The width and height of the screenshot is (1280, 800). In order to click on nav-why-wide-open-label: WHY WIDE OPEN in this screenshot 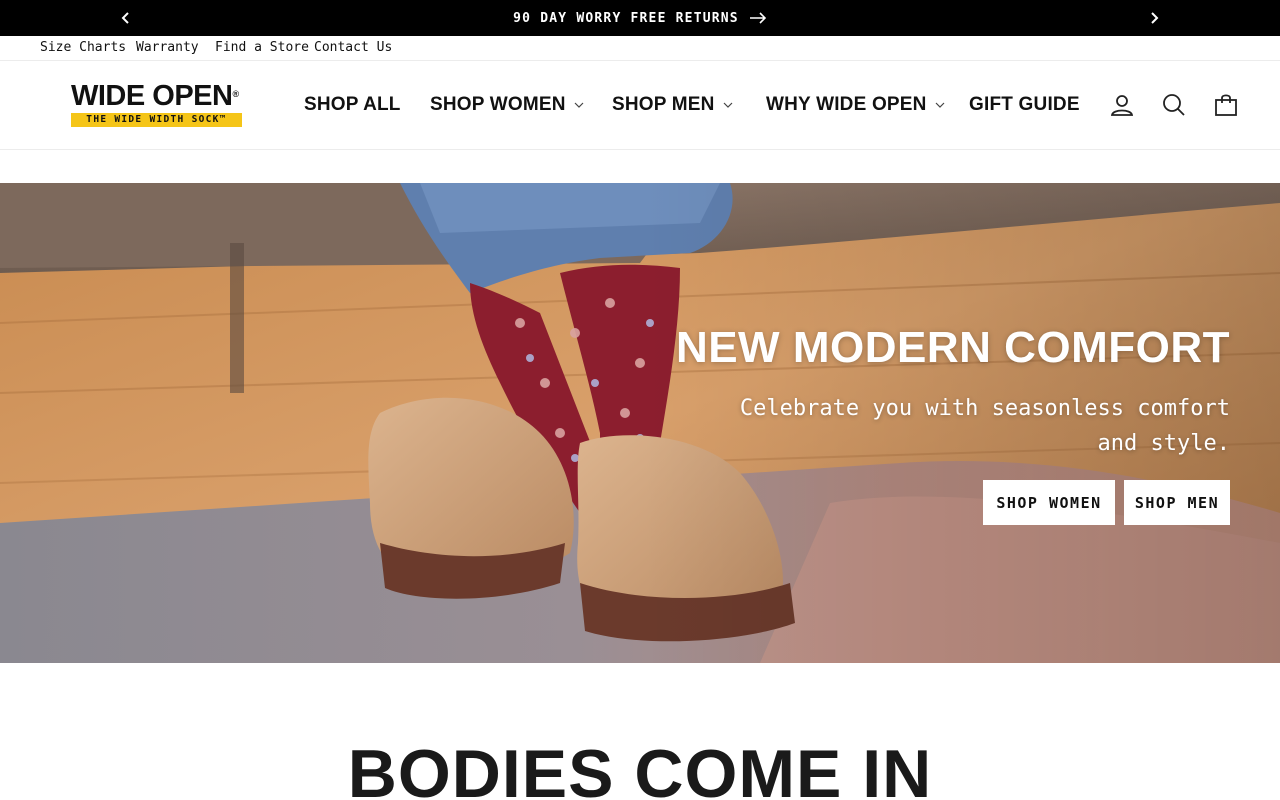, I will do `click(846, 104)`.